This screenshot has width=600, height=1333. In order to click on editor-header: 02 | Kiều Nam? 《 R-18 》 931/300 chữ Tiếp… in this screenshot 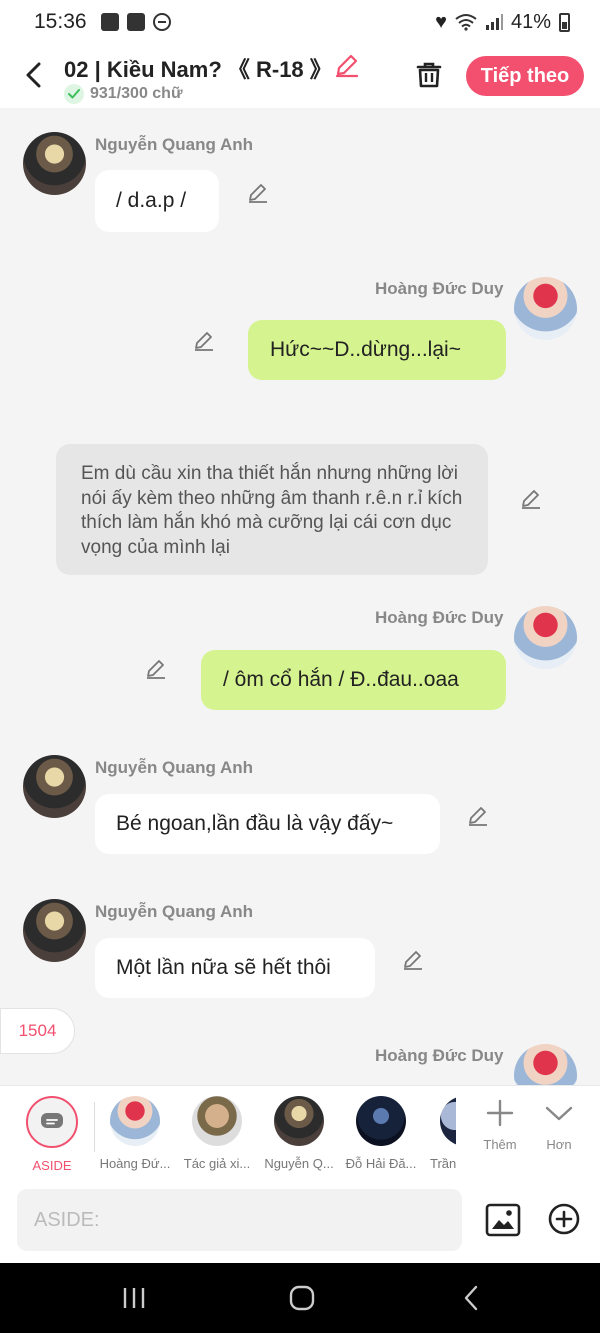, I will do `click(300, 76)`.